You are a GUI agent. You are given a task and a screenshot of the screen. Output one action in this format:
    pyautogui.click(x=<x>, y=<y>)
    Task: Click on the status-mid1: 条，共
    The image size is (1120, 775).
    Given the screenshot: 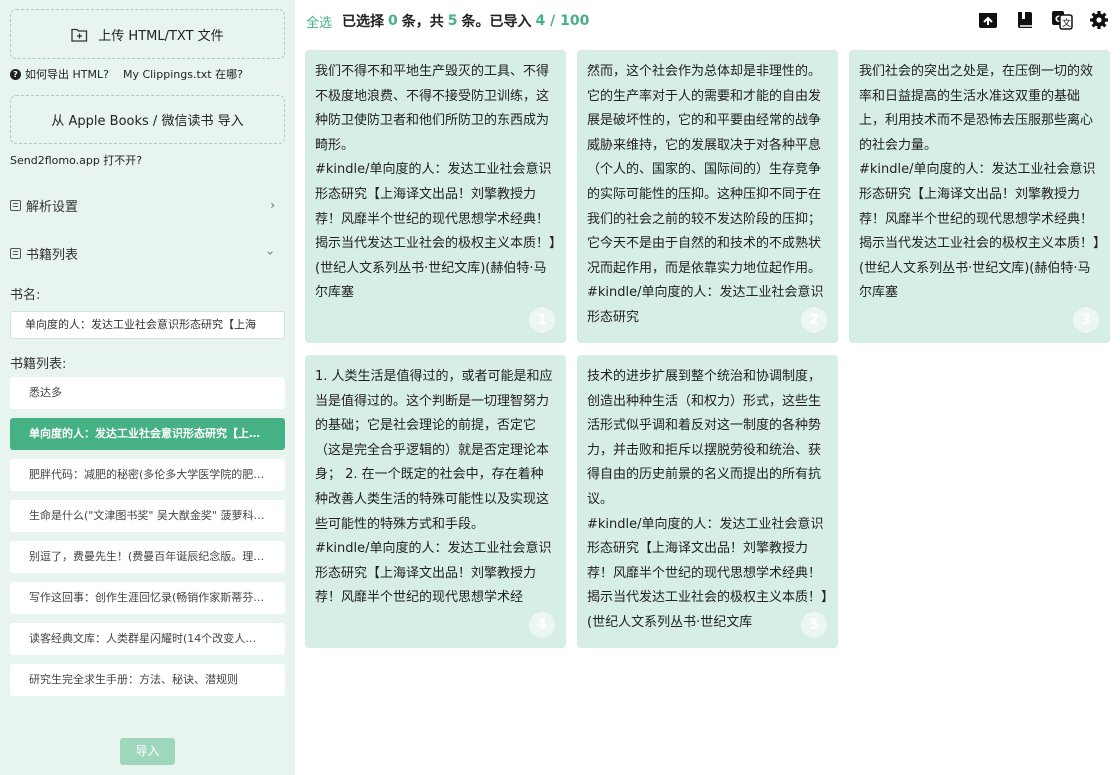 What is the action you would take?
    pyautogui.click(x=422, y=22)
    